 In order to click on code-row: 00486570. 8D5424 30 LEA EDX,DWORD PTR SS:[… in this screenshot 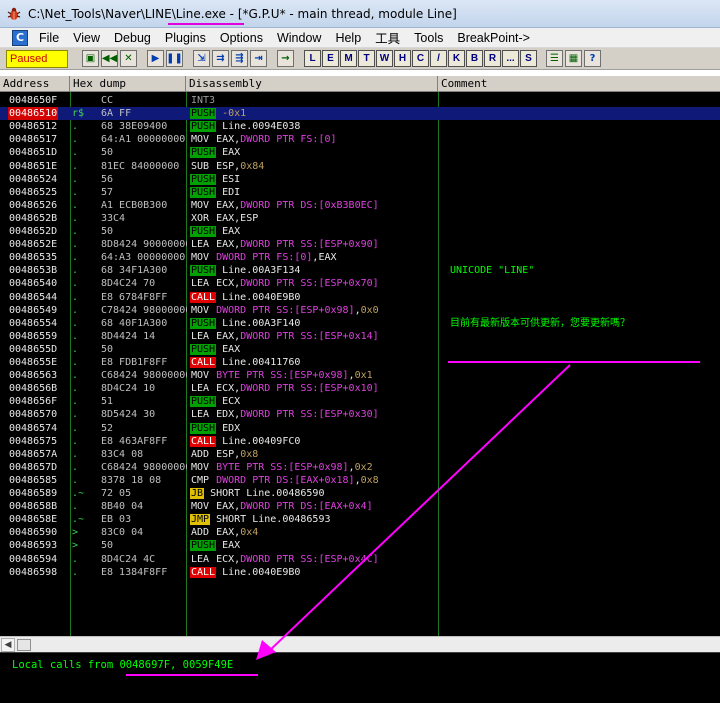, I will do `click(360, 414)`.